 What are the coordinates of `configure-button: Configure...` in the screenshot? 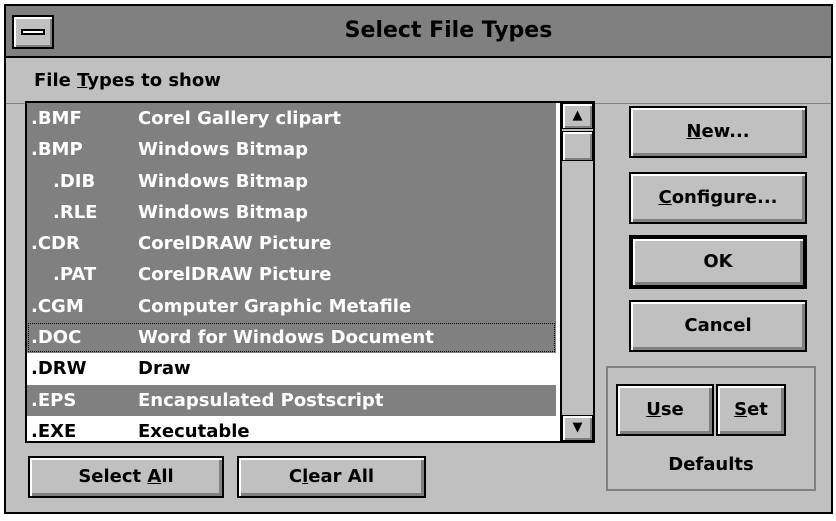 It's located at (718, 198).